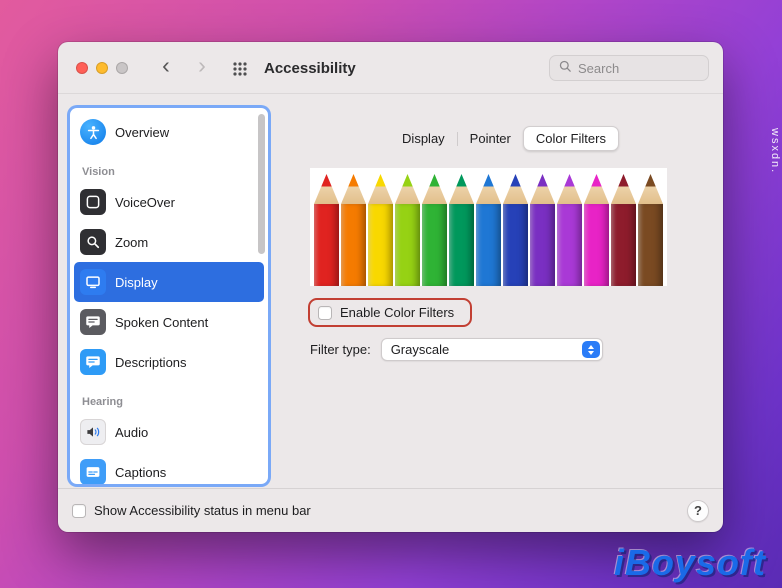  What do you see at coordinates (132, 242) in the screenshot?
I see `sidebar-item-label: Zoom` at bounding box center [132, 242].